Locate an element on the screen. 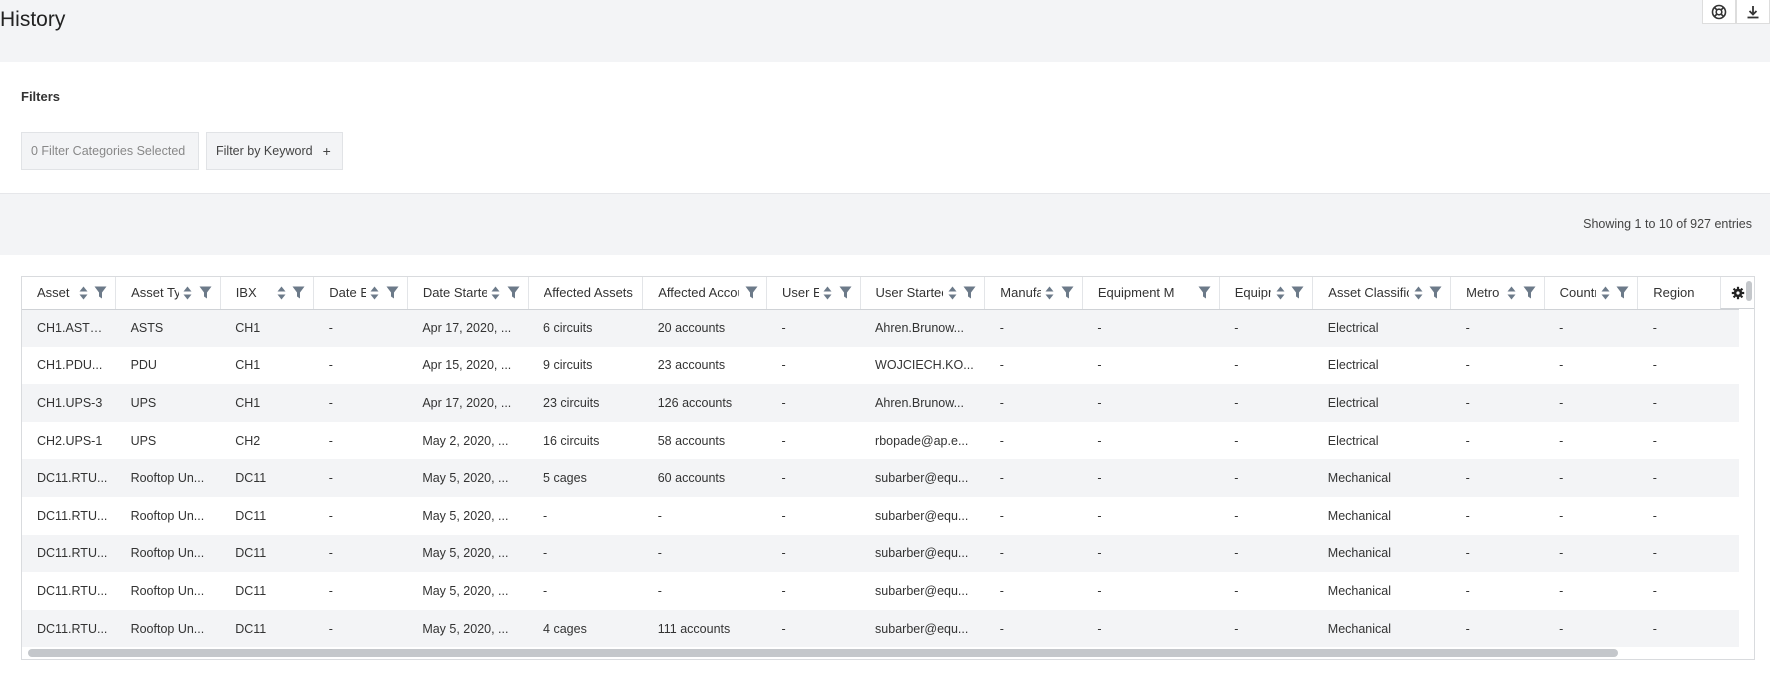  column-header: Asset Ty is located at coordinates (168, 293).